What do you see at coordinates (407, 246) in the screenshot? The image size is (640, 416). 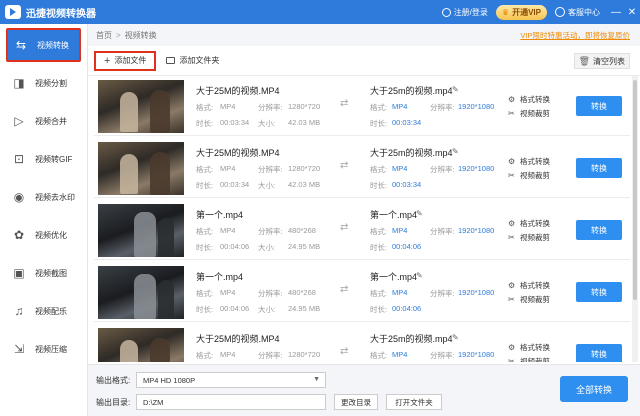 I see `output-duration: 00:04:06` at bounding box center [407, 246].